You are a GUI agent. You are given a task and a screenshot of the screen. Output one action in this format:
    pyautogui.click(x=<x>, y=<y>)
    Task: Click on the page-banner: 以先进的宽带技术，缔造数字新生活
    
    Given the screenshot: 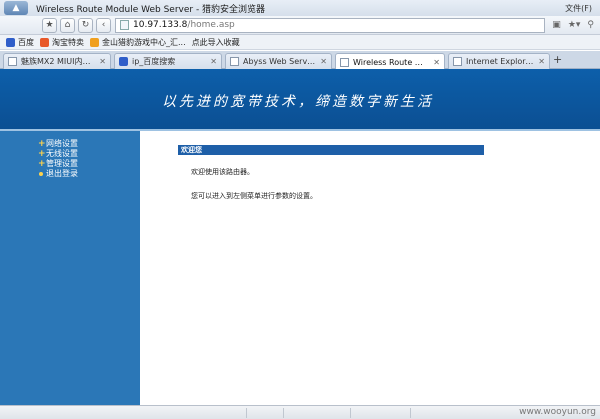 What is the action you would take?
    pyautogui.click(x=300, y=99)
    